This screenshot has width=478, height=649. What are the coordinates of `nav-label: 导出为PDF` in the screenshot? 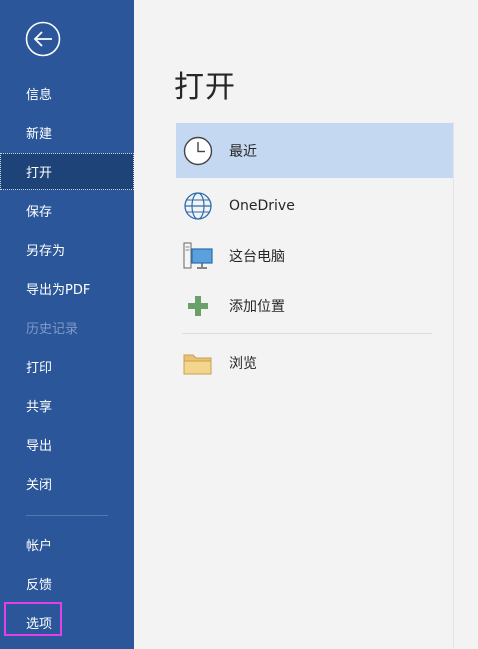 It's located at (58, 290).